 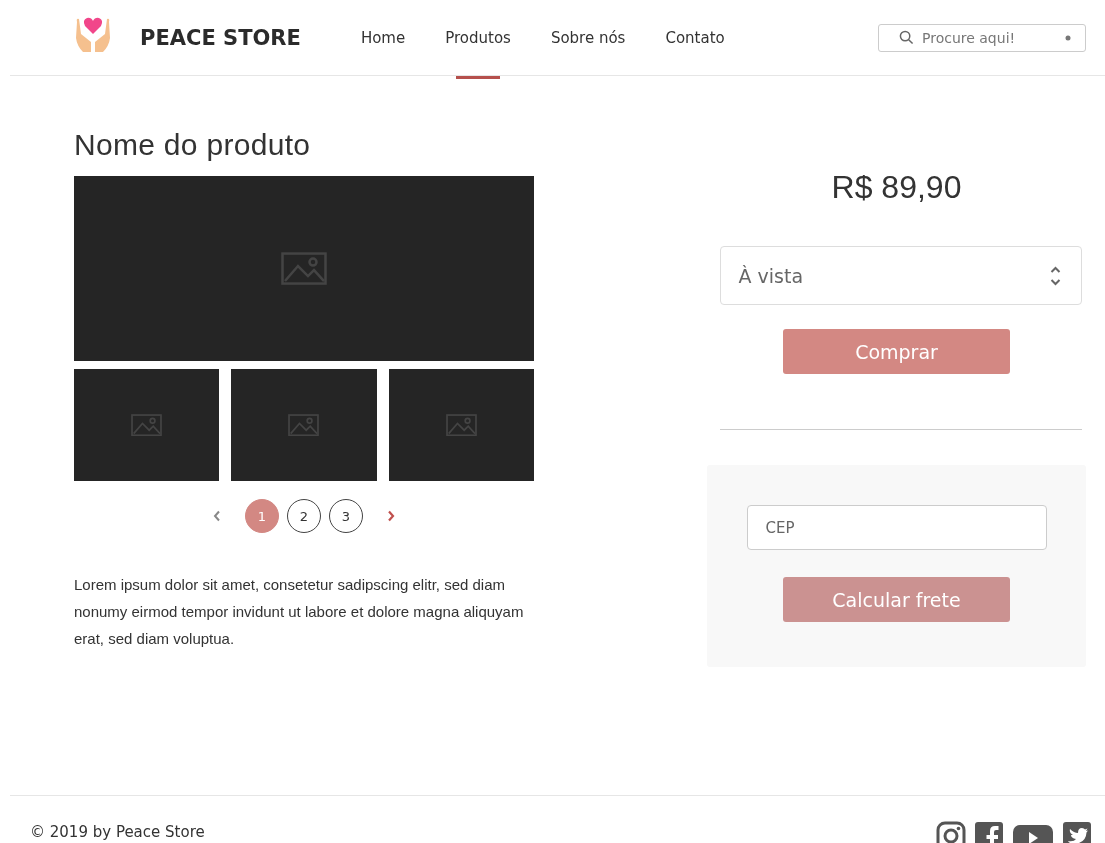 I want to click on search-icon, so click(x=906, y=37).